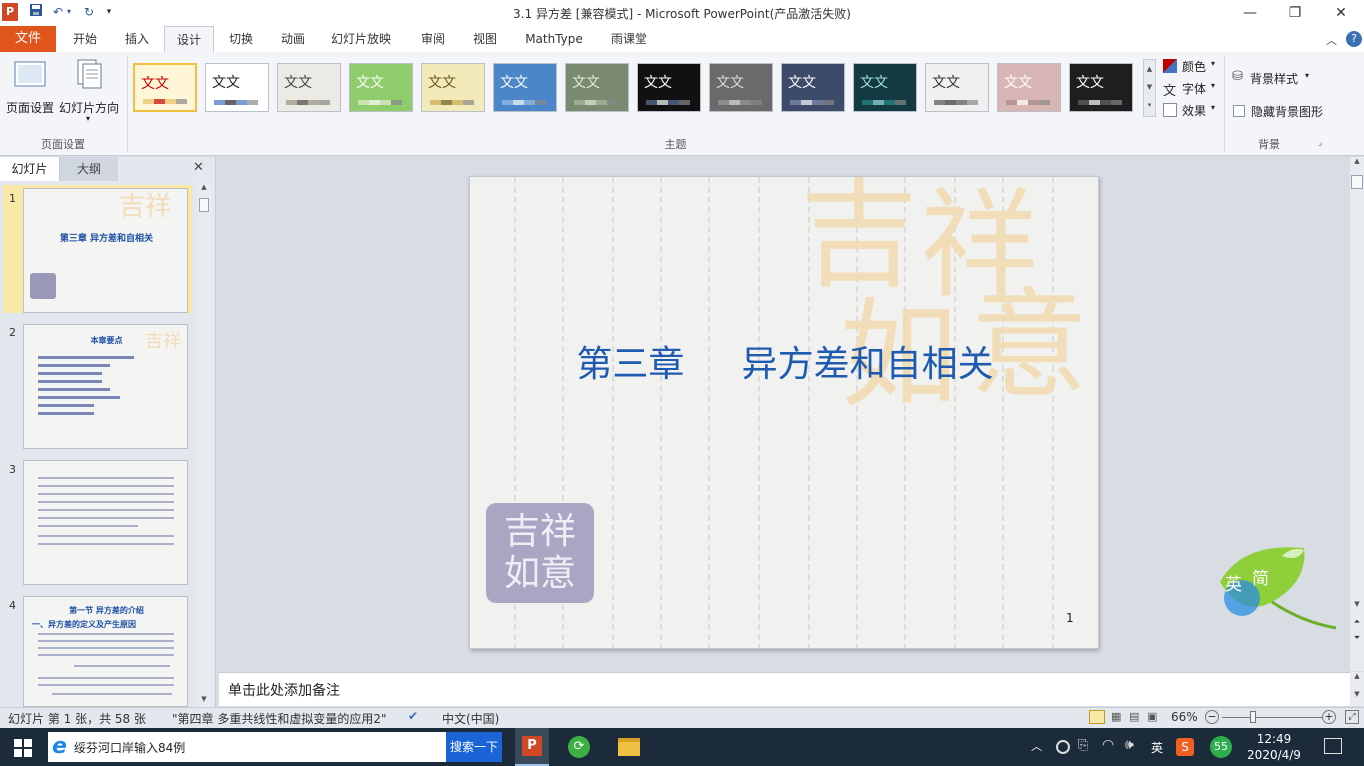 This screenshot has height=766, width=1364. Describe the element at coordinates (1221, 747) in the screenshot. I see `security-badge: 55` at that location.